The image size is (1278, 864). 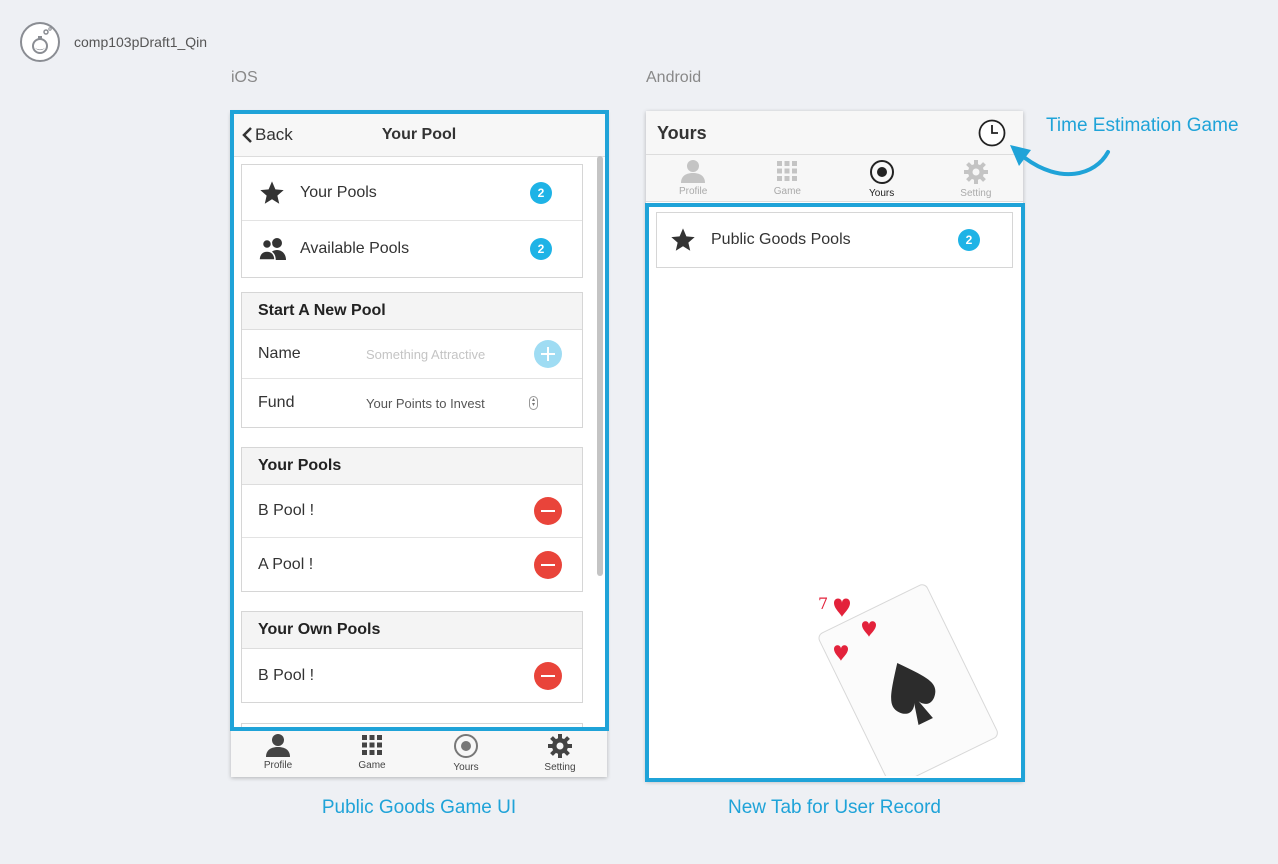 I want to click on section-heading: Start A New Pool, so click(x=412, y=311).